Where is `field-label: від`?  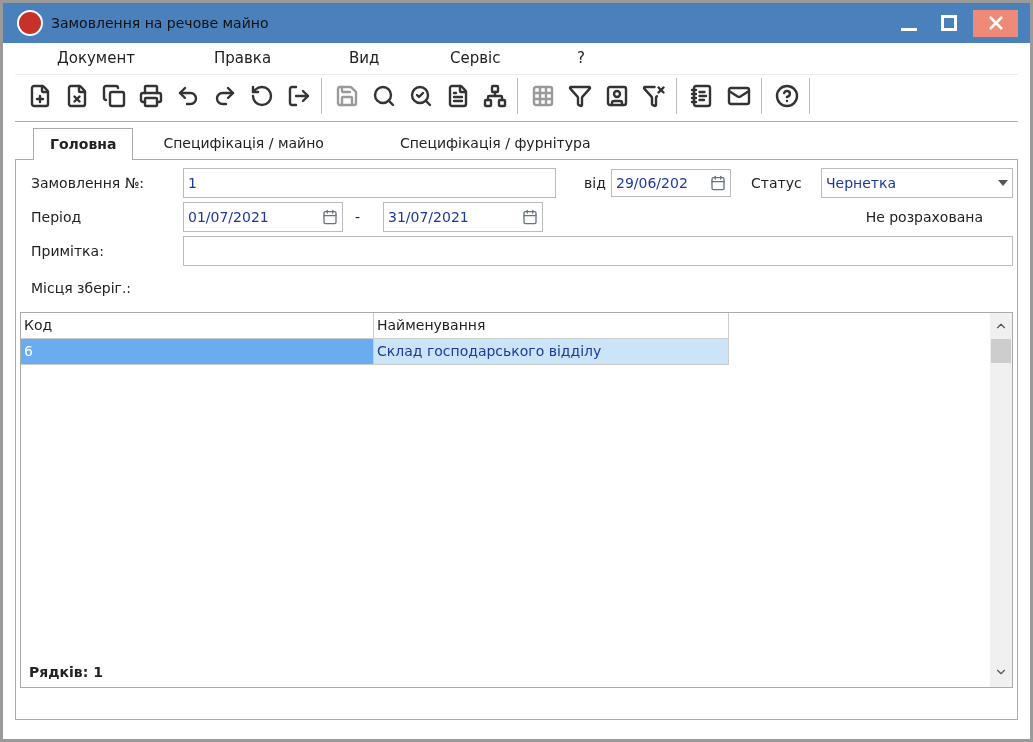
field-label: від is located at coordinates (595, 183).